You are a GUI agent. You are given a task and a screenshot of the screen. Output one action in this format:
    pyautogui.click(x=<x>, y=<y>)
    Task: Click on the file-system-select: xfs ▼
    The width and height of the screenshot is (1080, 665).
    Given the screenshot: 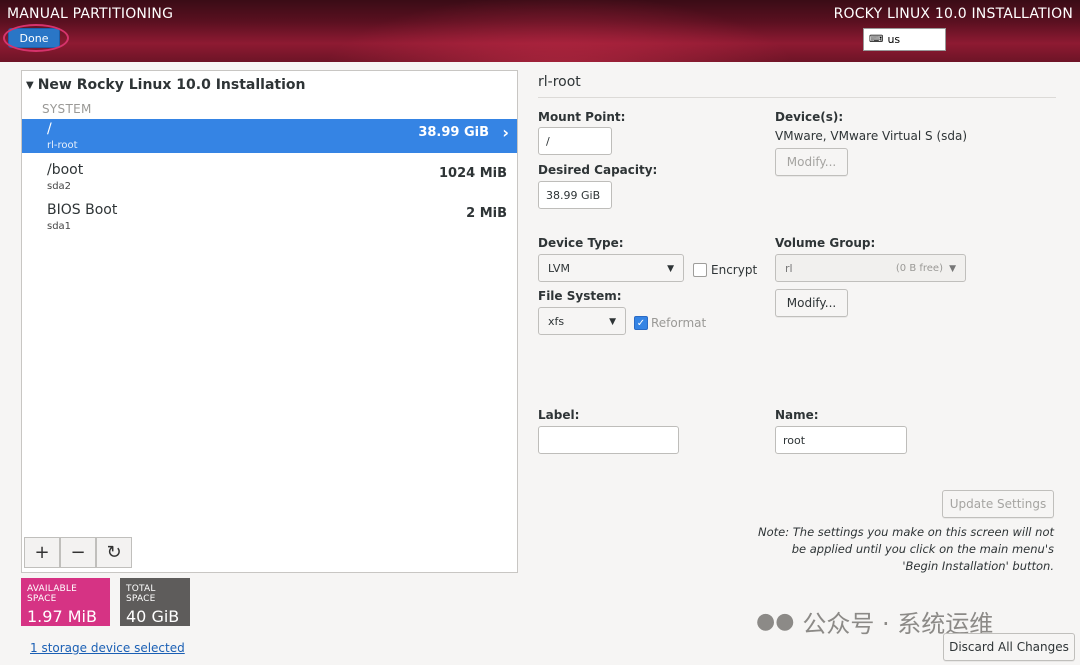 What is the action you would take?
    pyautogui.click(x=582, y=321)
    